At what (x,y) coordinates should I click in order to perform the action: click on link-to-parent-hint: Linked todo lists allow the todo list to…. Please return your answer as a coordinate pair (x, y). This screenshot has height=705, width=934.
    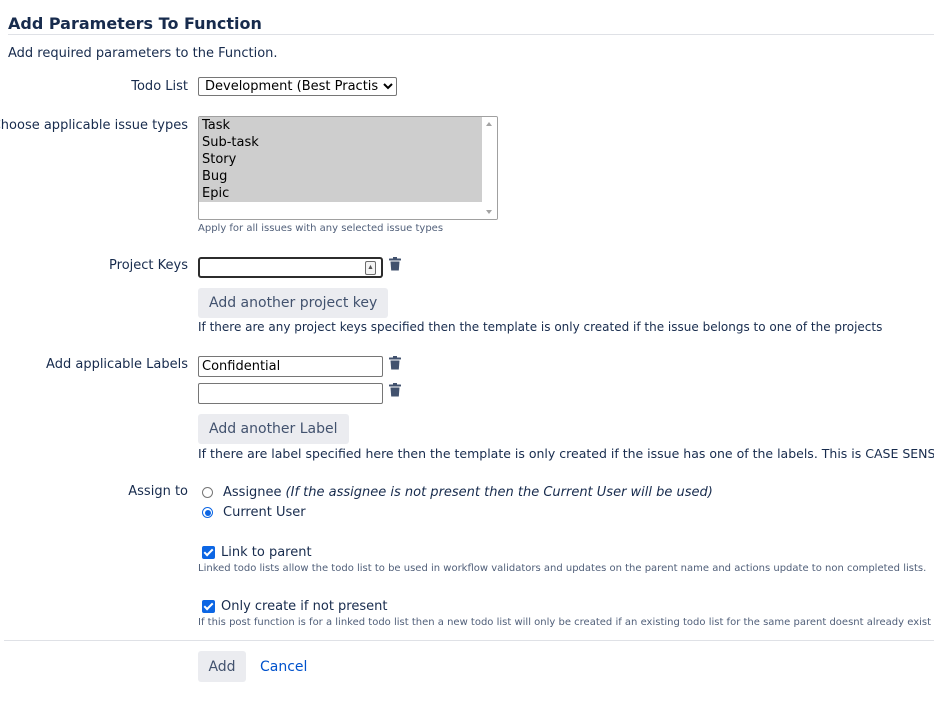
    Looking at the image, I should click on (562, 568).